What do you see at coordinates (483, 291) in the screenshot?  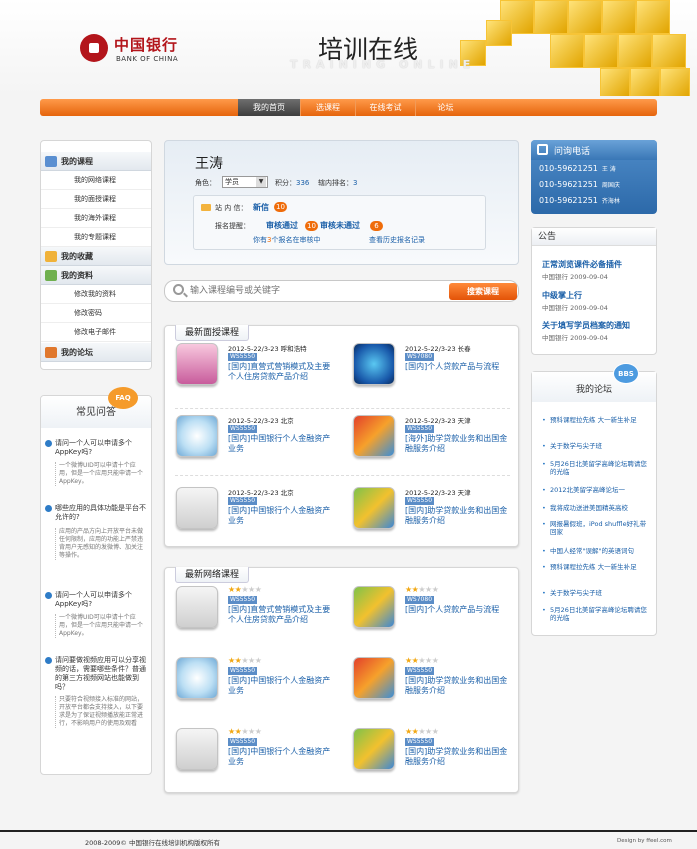 I see `search-button: 搜索课程` at bounding box center [483, 291].